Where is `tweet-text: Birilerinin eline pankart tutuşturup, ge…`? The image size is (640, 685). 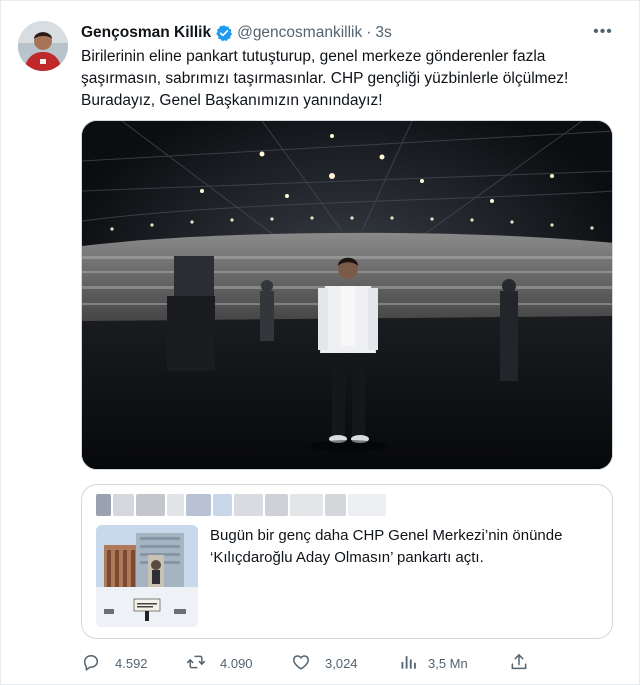
tweet-text: Birilerinin eline pankart tutuşturup, ge… is located at coordinates (348, 79).